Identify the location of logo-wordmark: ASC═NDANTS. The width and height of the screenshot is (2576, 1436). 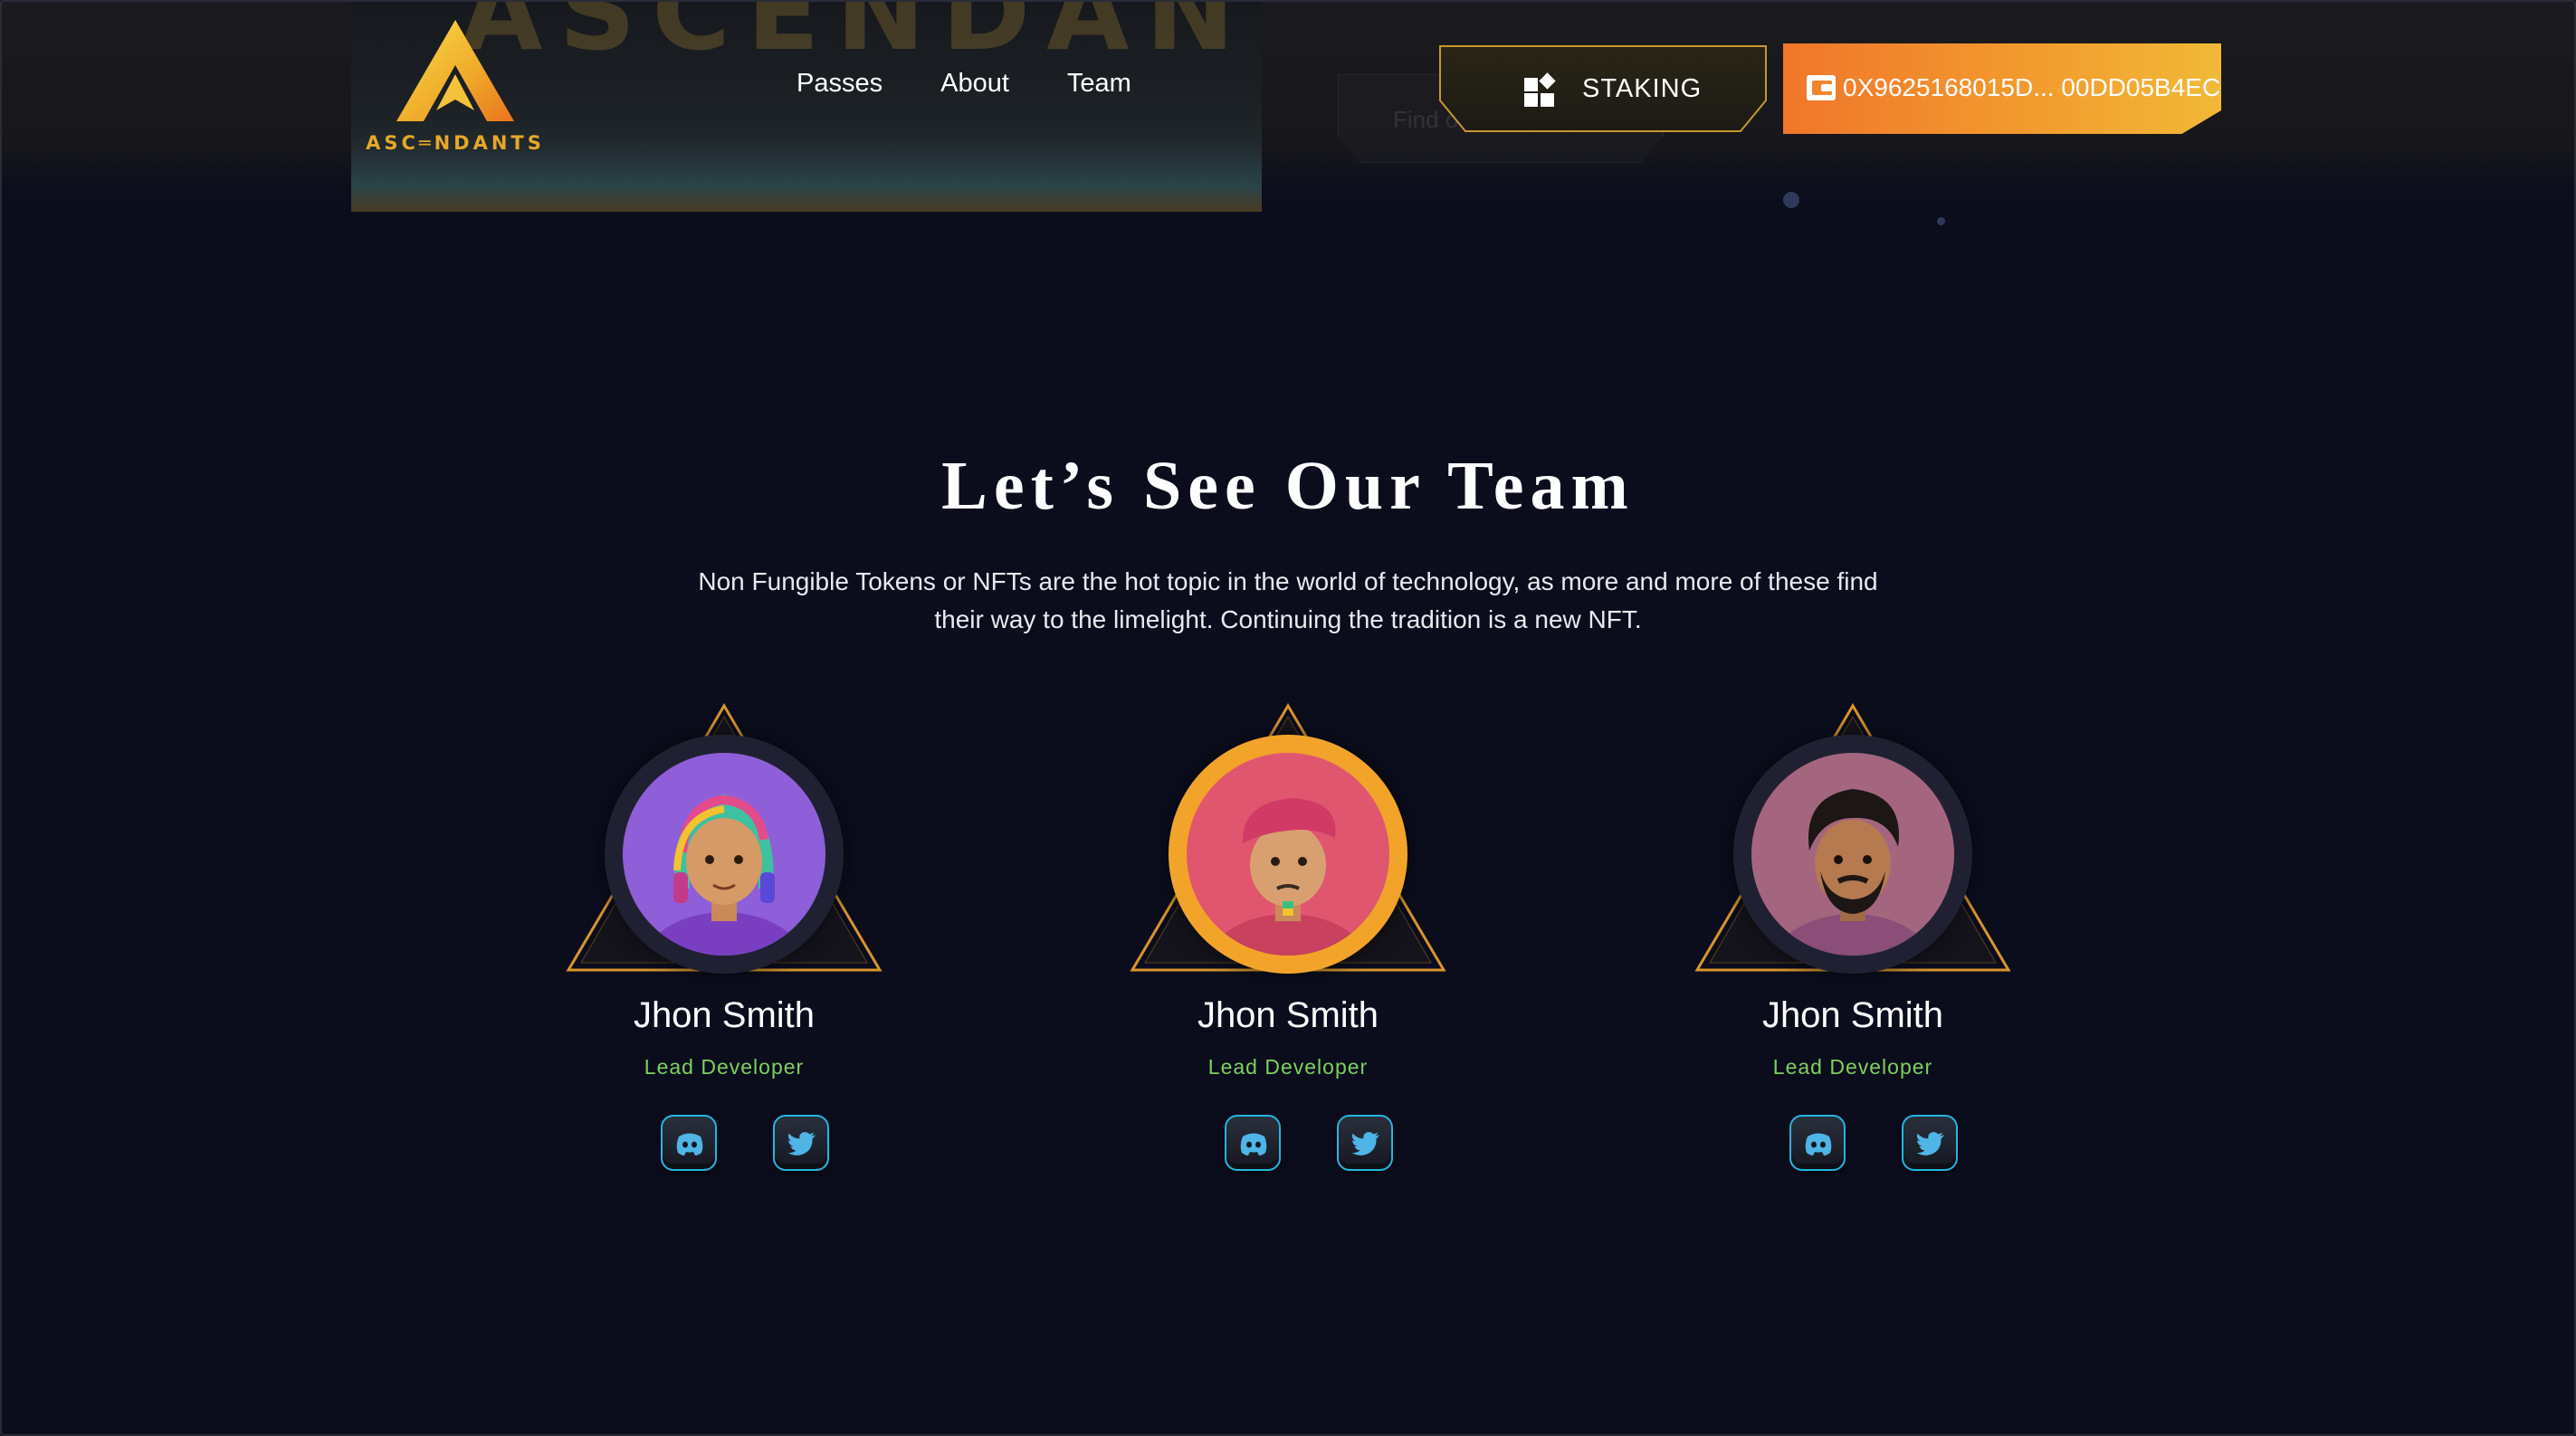
(456, 143).